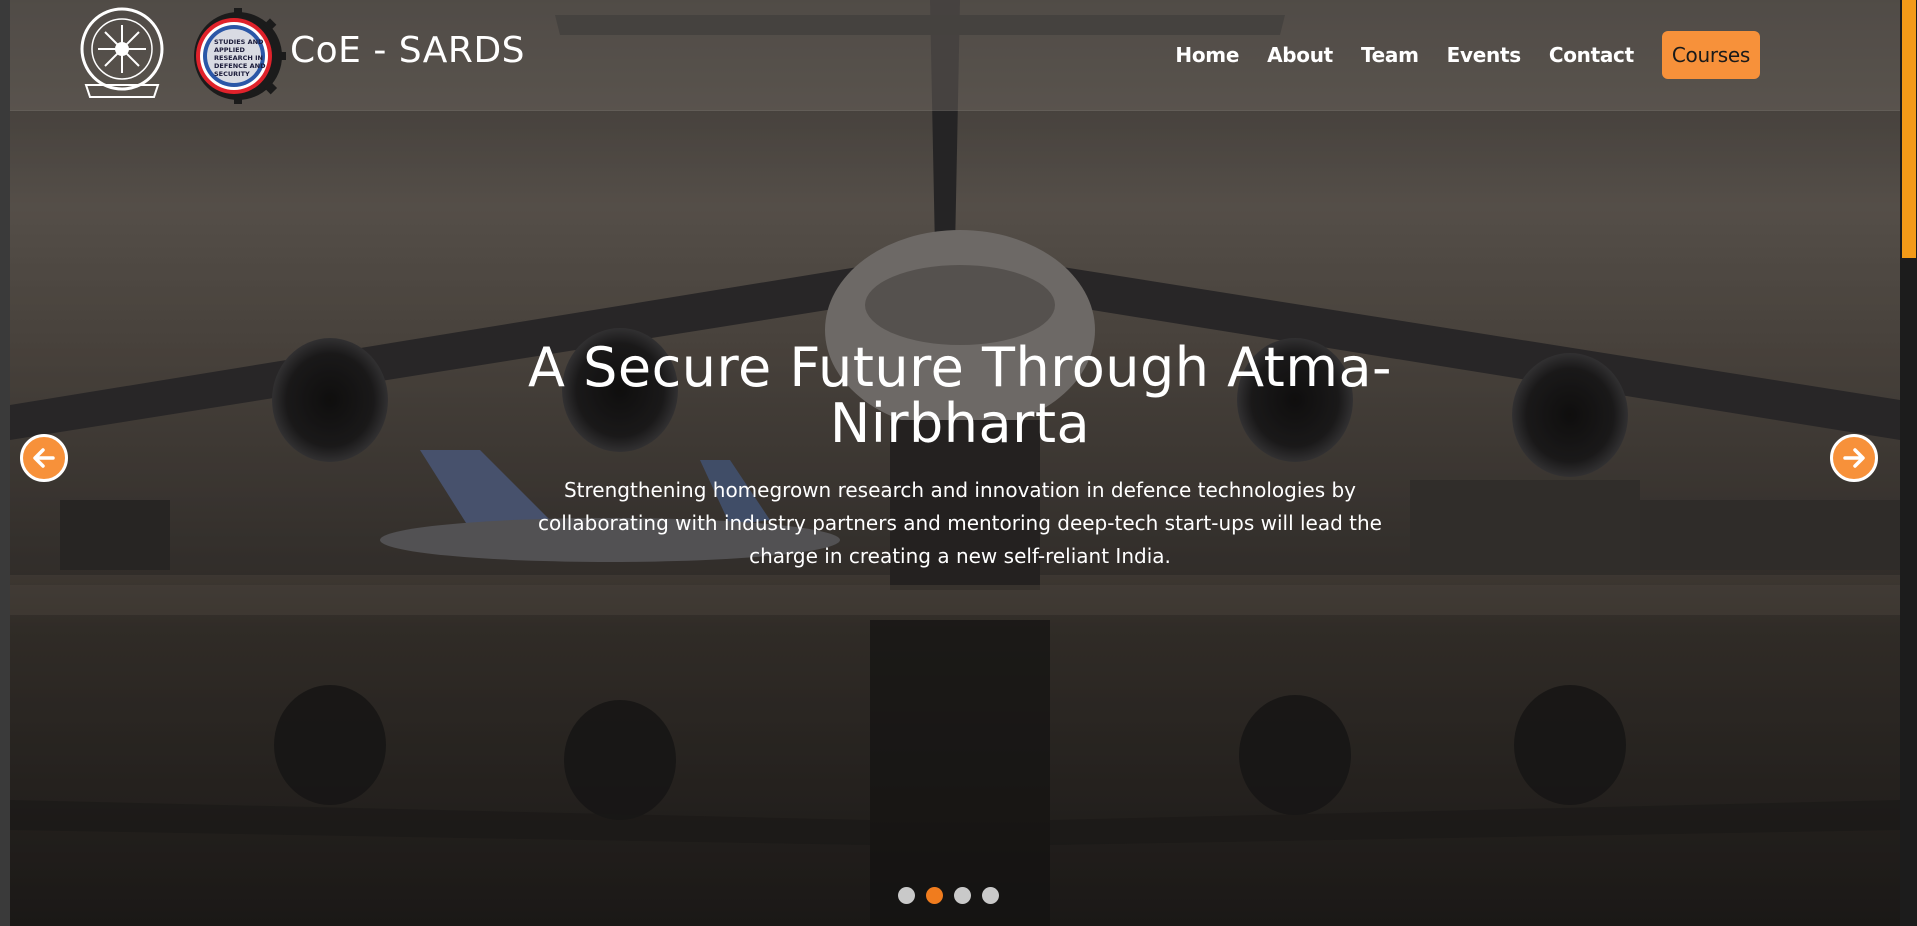  What do you see at coordinates (1710, 55) in the screenshot?
I see `nav-courses-button: Courses` at bounding box center [1710, 55].